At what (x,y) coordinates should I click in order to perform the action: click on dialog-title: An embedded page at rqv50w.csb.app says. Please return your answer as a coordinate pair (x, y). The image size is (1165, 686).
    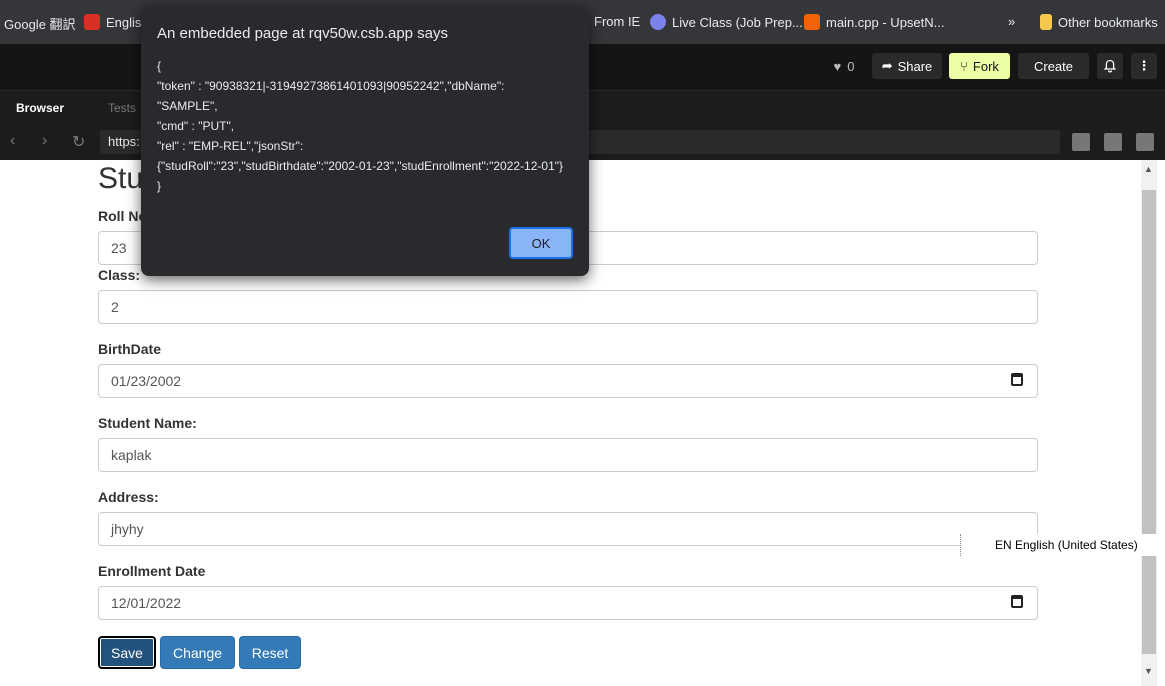
    Looking at the image, I should click on (303, 33).